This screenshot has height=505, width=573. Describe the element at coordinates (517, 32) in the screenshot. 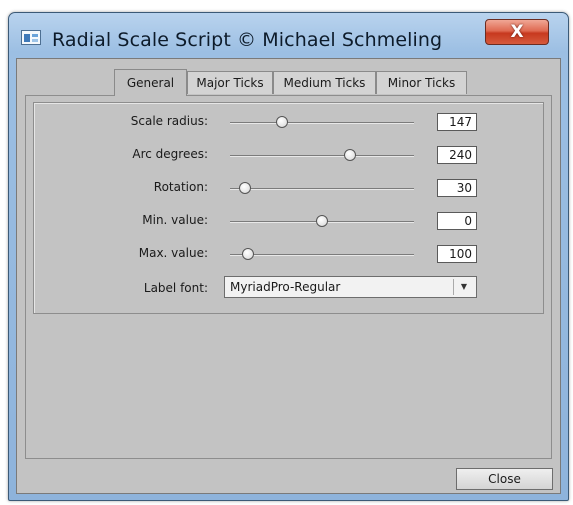

I see `window-close-button: X` at that location.